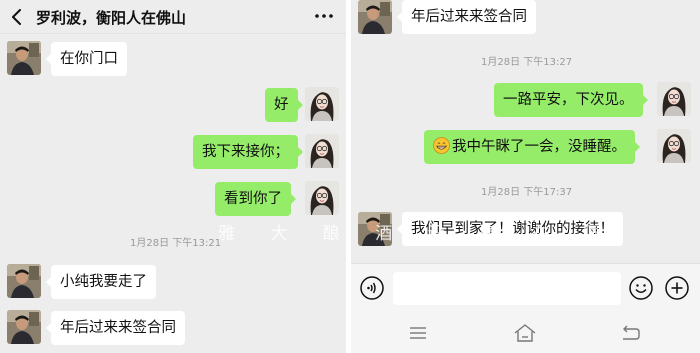 The image size is (700, 353). What do you see at coordinates (101, 282) in the screenshot?
I see `message-incoming: 小纯我要走了` at bounding box center [101, 282].